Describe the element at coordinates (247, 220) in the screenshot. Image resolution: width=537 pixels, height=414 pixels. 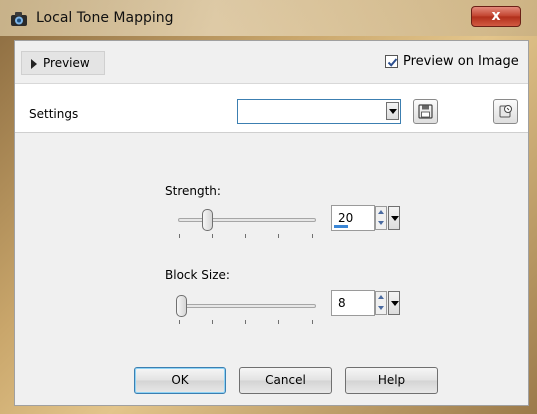
I see `strength-slider-track` at that location.